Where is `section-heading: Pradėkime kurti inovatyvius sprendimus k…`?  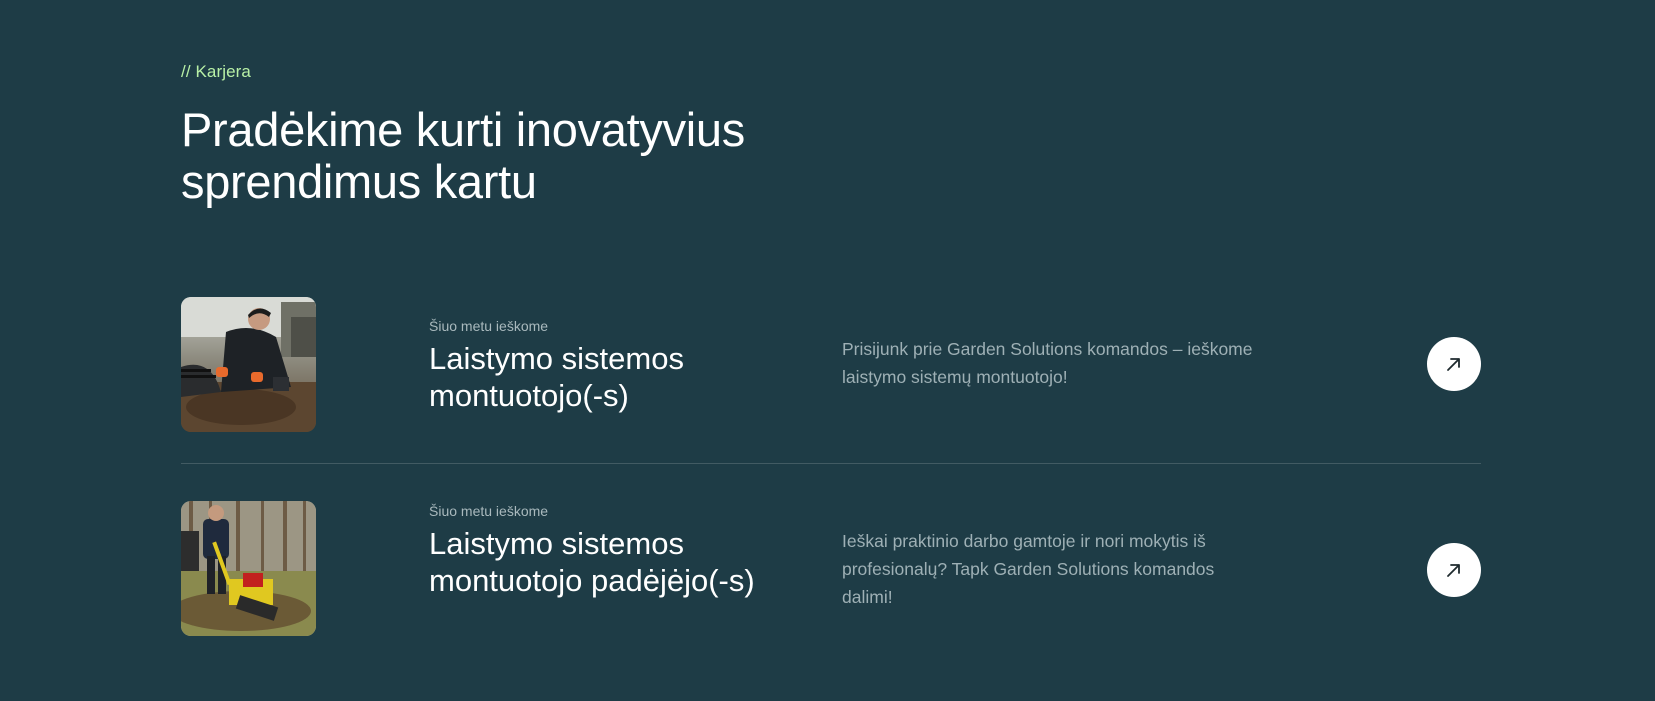 section-heading: Pradėkime kurti inovatyvius sprendimus k… is located at coordinates (463, 155).